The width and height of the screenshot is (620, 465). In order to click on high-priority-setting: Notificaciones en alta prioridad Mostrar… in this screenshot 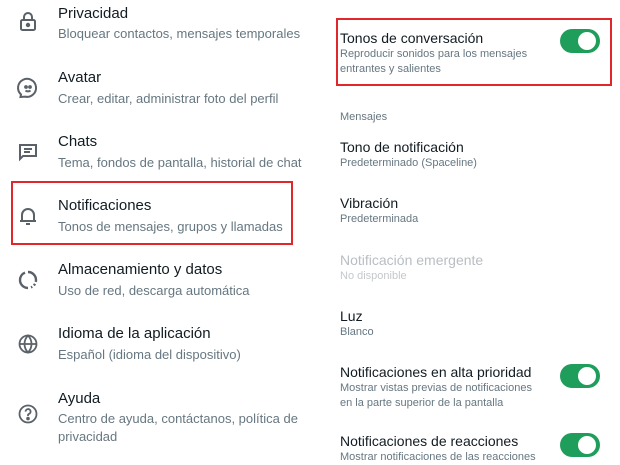, I will do `click(470, 386)`.